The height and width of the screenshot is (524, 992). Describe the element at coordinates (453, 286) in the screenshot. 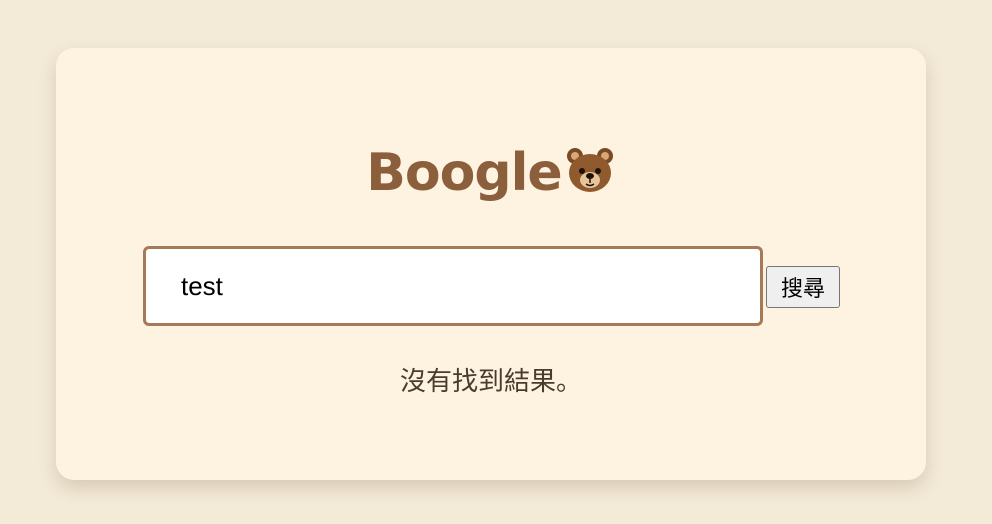

I see `search-input` at that location.